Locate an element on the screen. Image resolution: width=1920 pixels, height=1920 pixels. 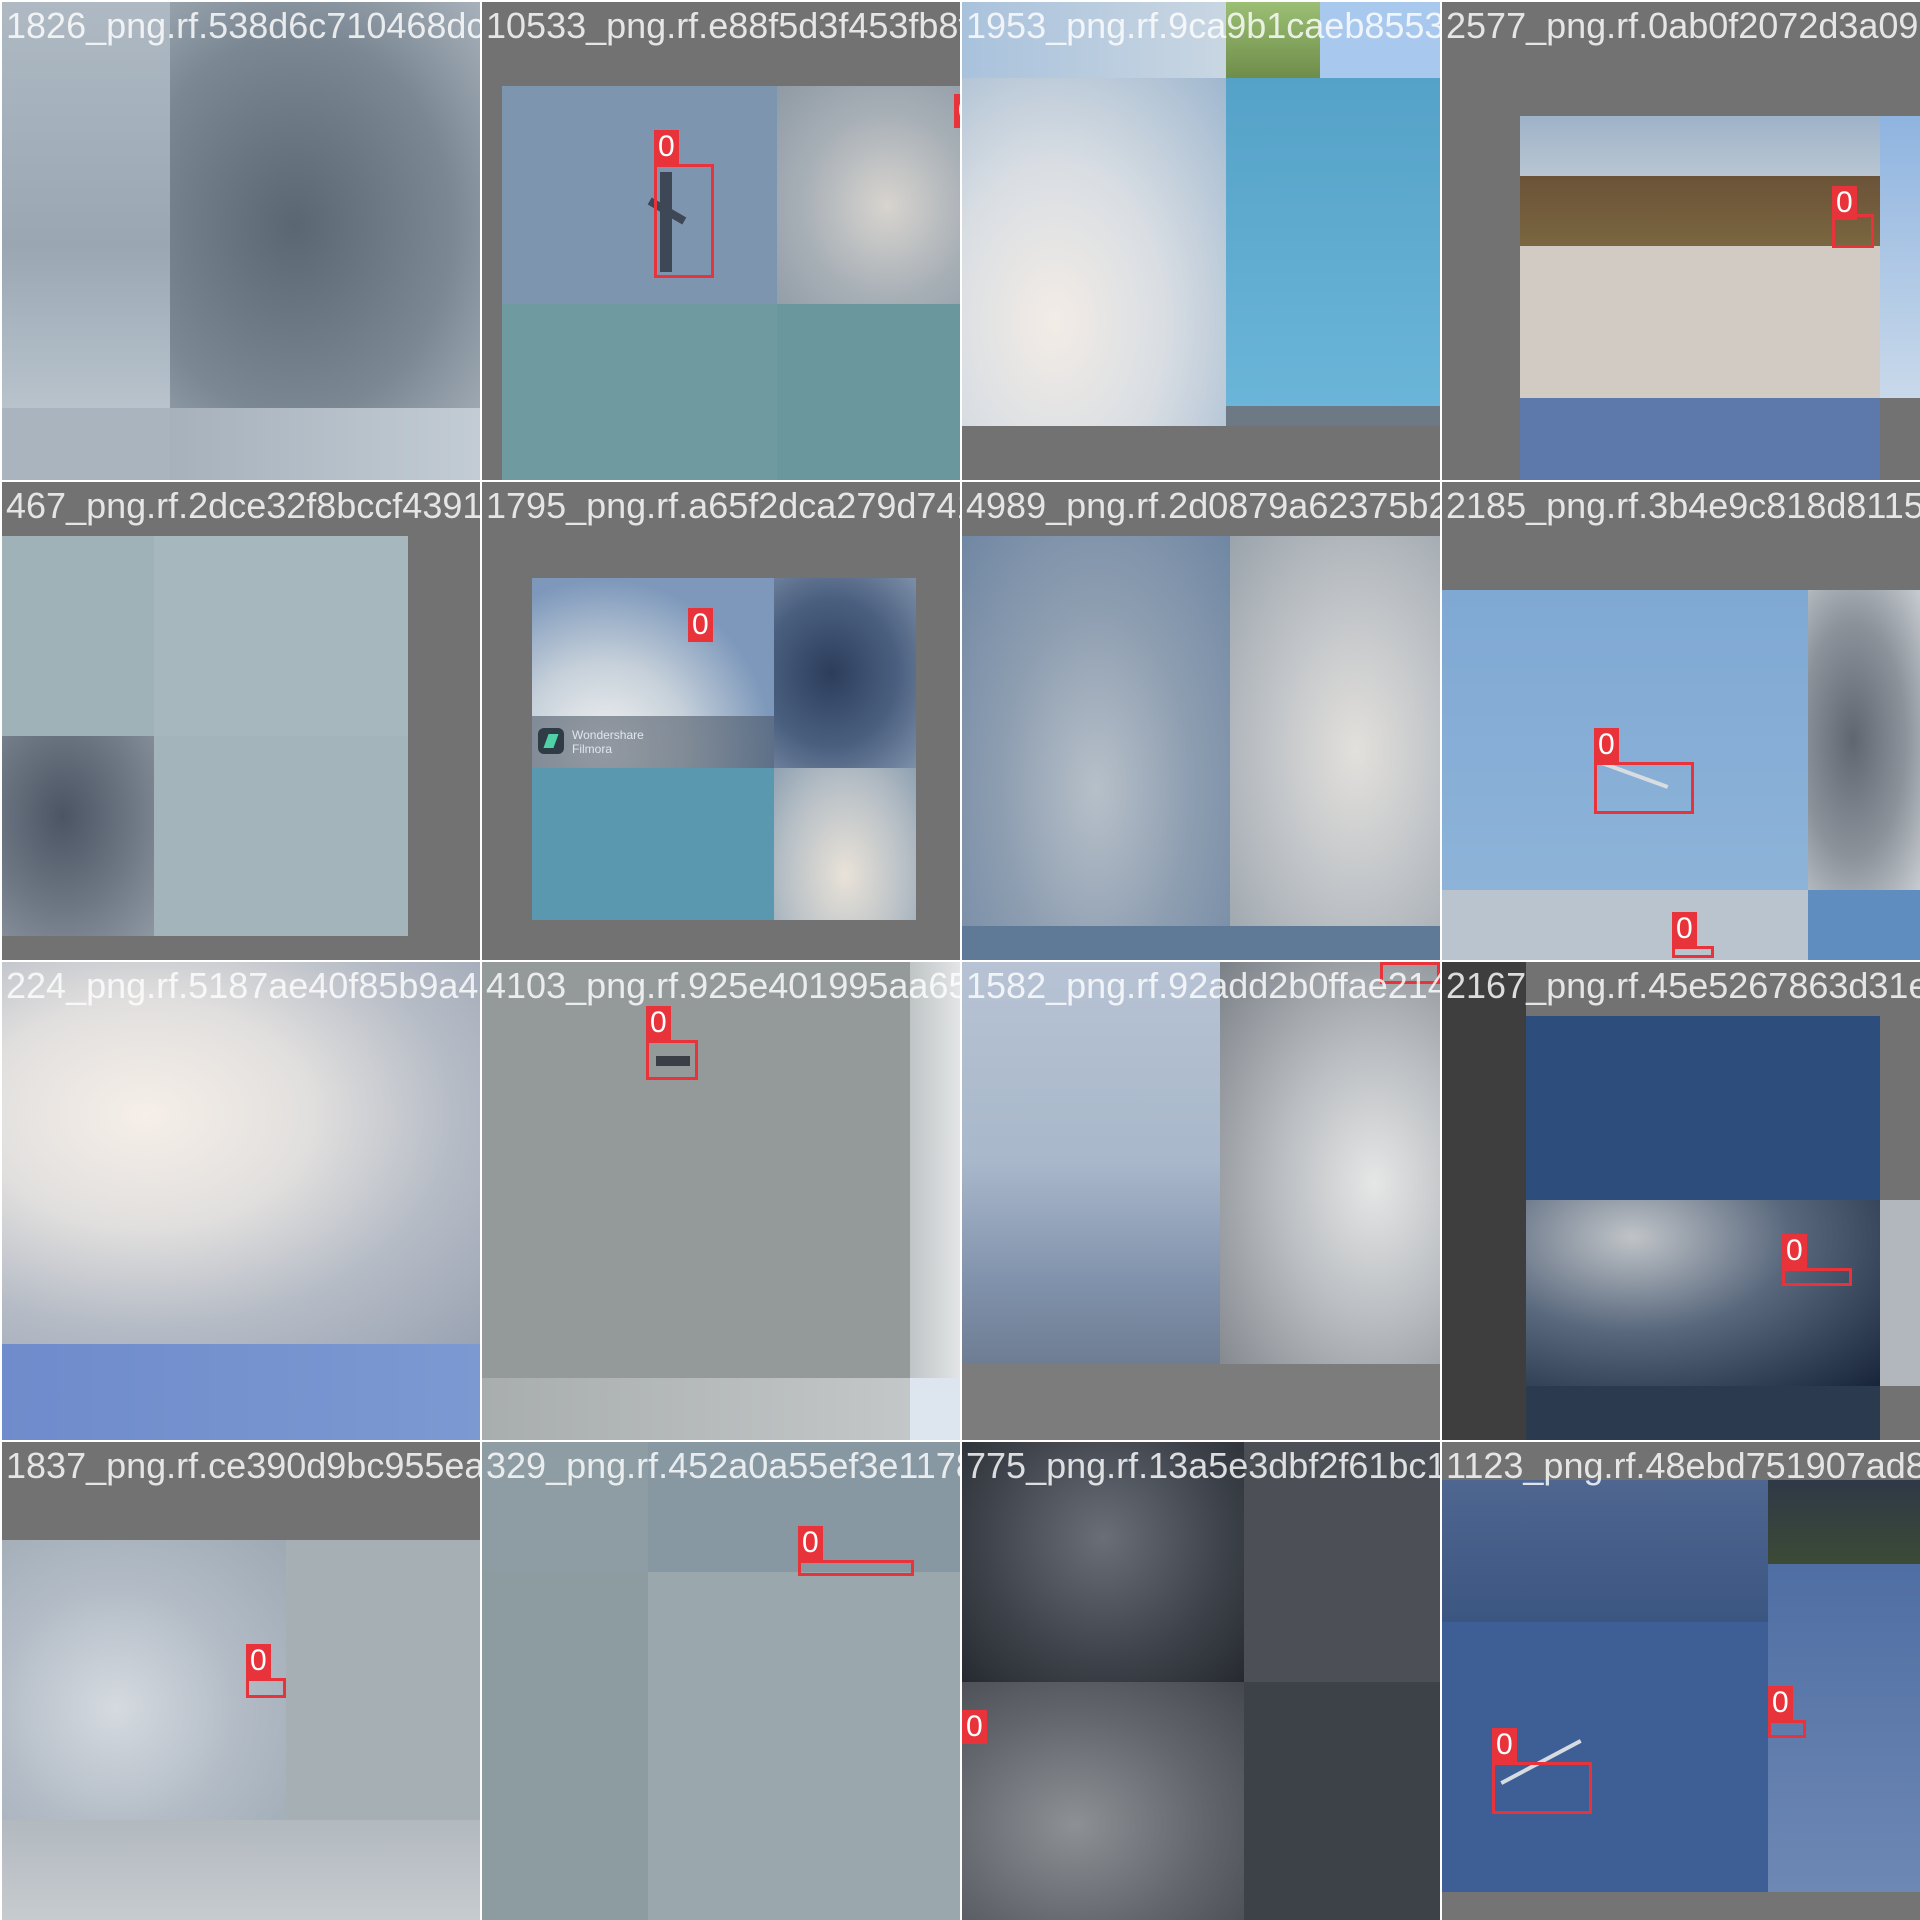
watermark: Wondershare Filmora is located at coordinates (653, 742).